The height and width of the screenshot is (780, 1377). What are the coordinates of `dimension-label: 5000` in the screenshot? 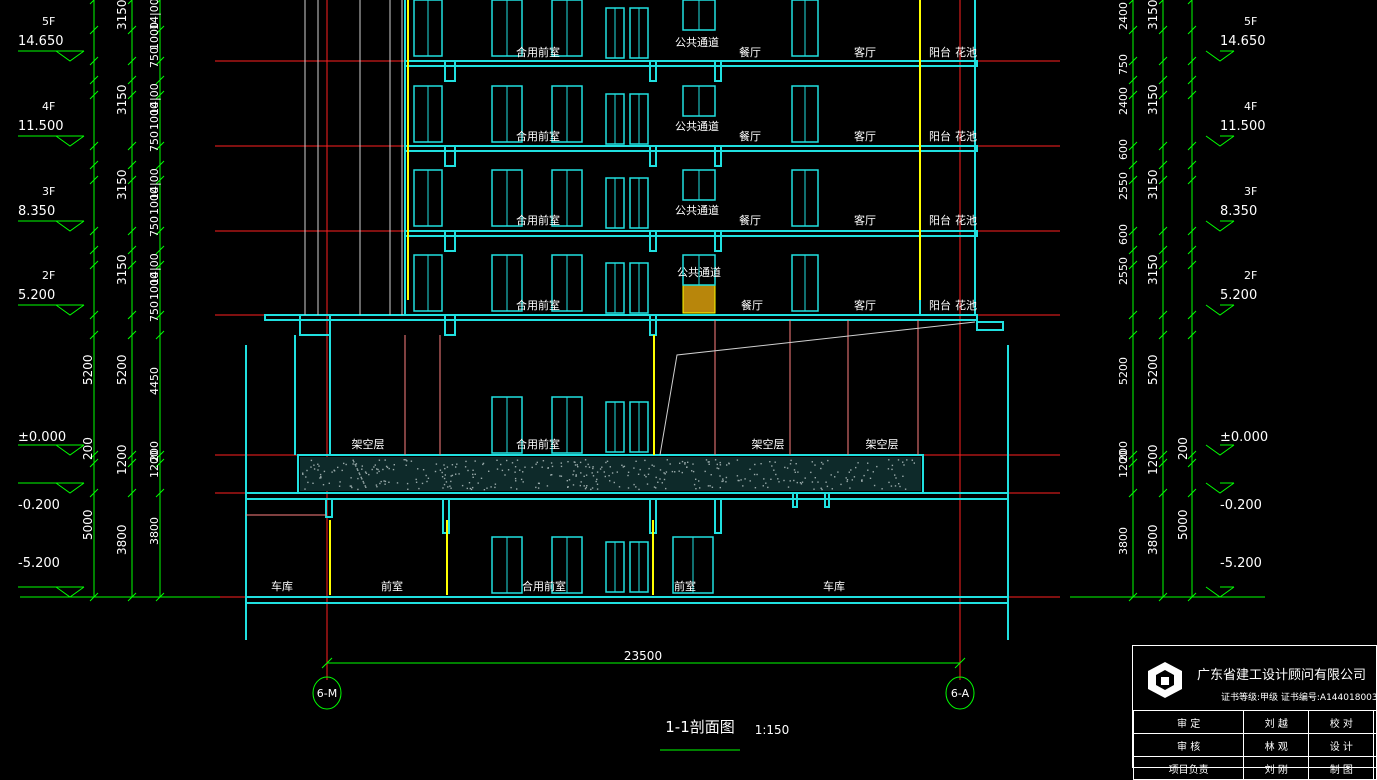 It's located at (1183, 524).